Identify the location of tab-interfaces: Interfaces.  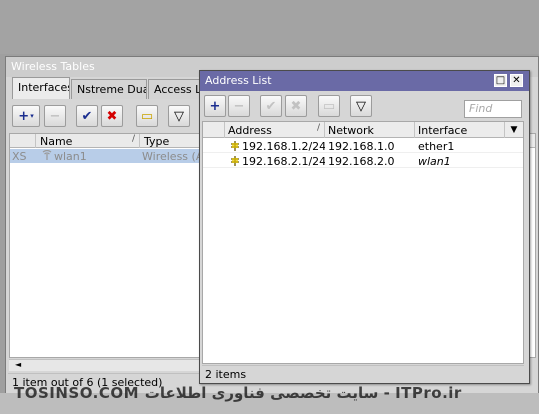
(41, 88).